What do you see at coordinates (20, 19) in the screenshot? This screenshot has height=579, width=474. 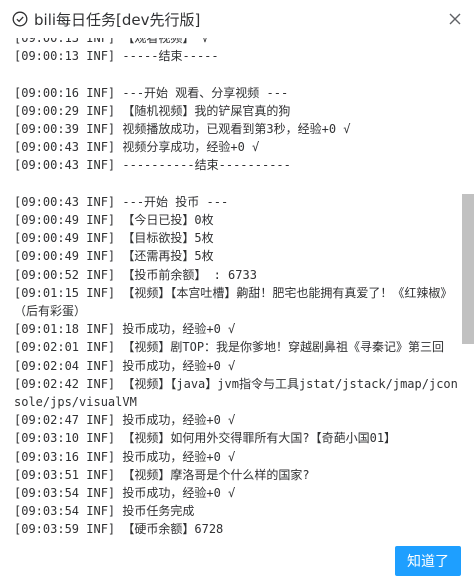 I see `check-circle-icon` at bounding box center [20, 19].